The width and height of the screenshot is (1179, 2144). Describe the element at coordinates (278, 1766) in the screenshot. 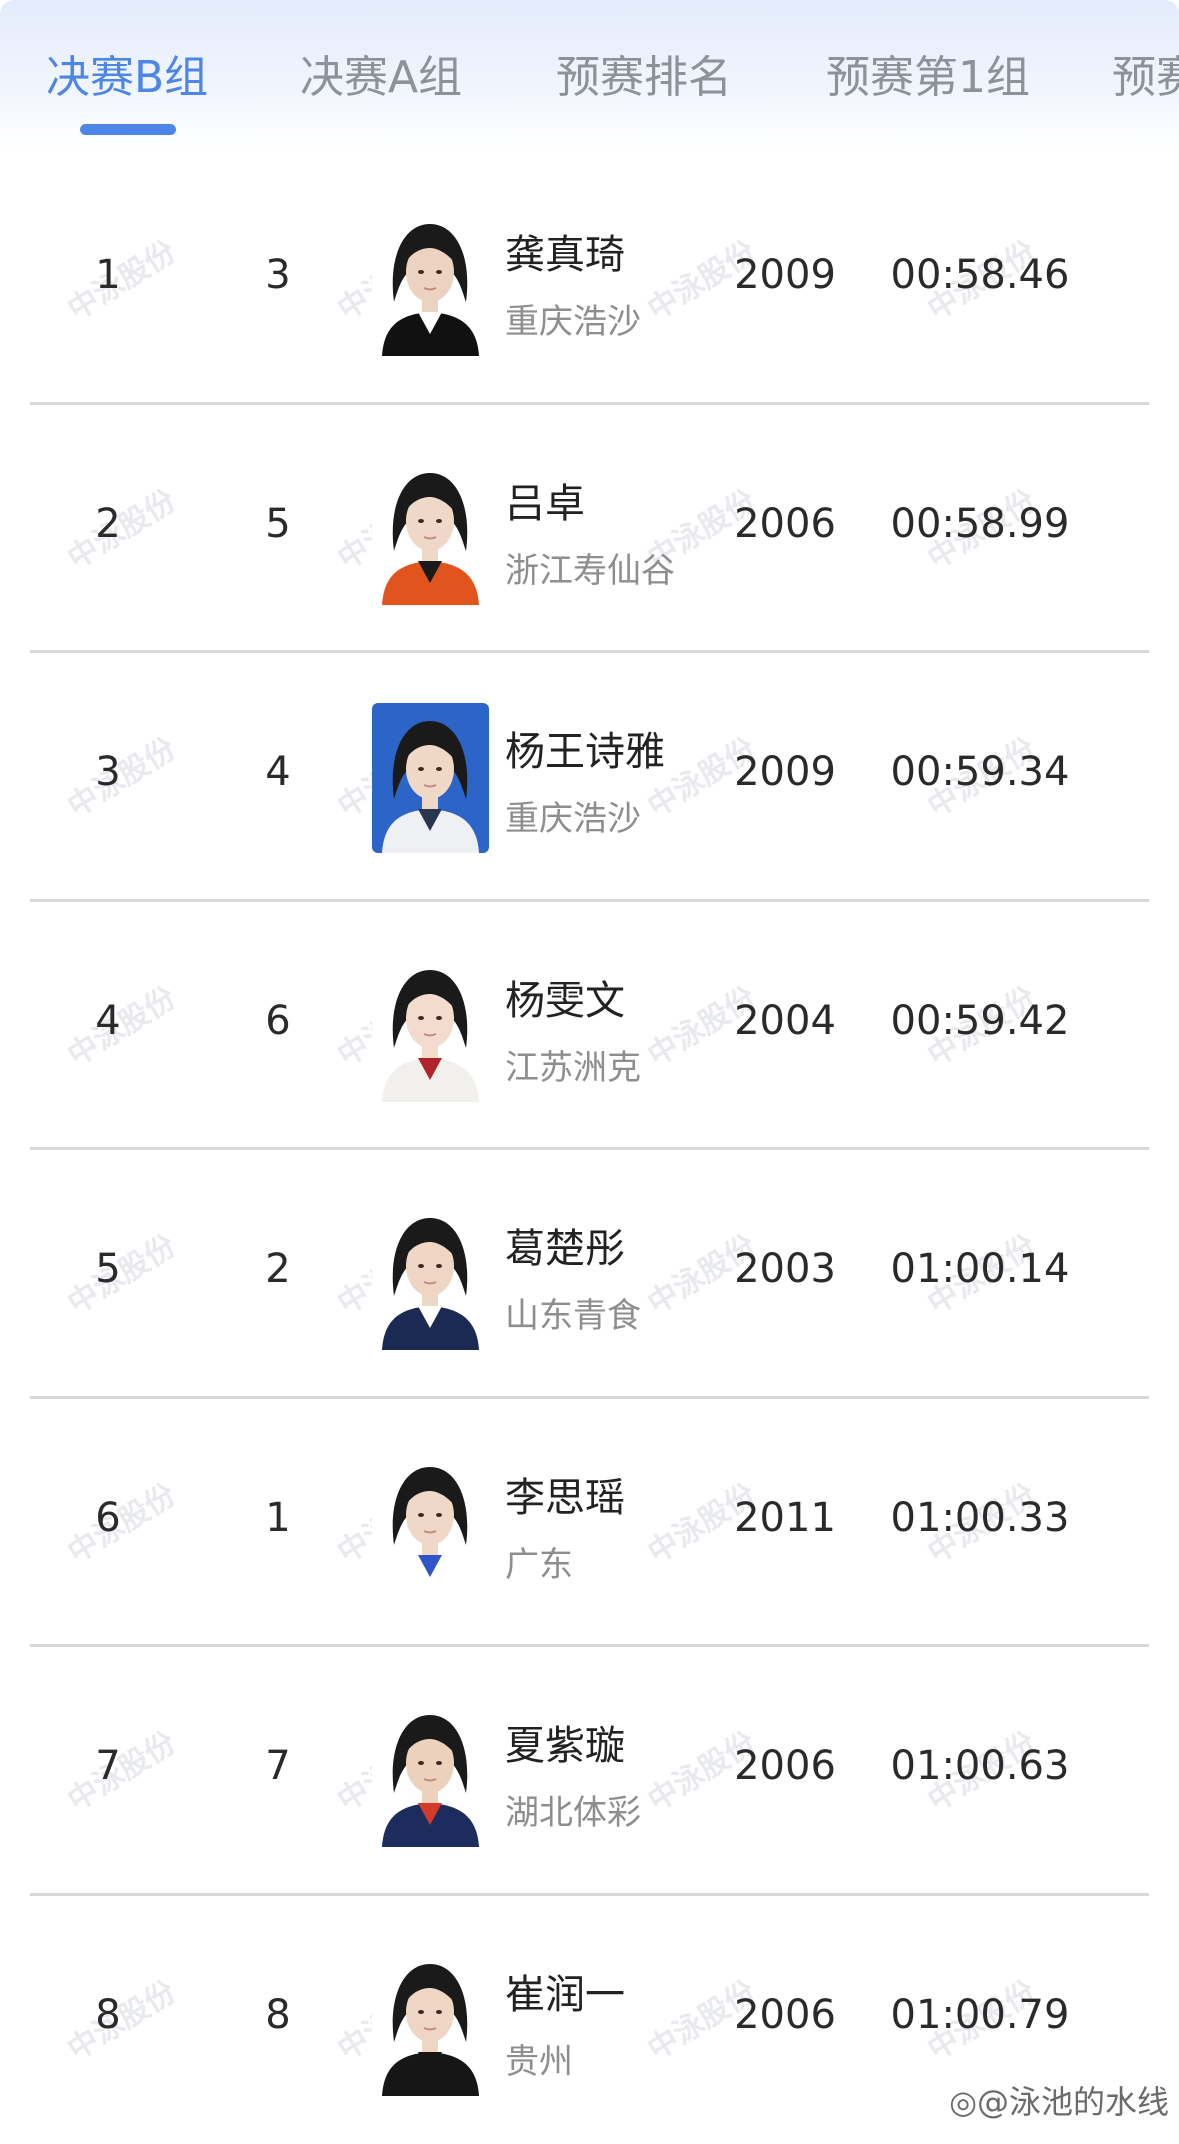

I see `lane: 7` at that location.